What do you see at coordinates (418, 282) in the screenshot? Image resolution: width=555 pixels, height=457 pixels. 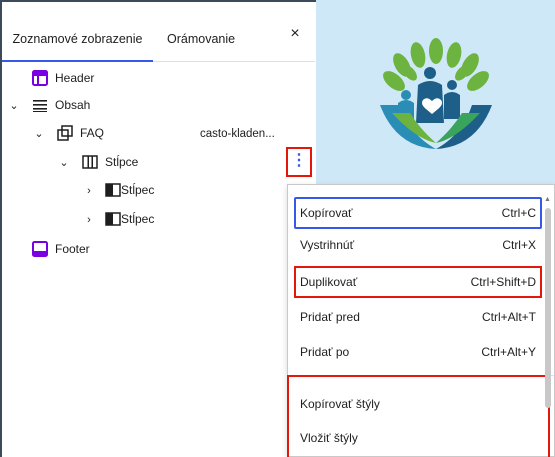 I see `menu-item-duplicate: Duplikovať Ctrl+Shift+D` at bounding box center [418, 282].